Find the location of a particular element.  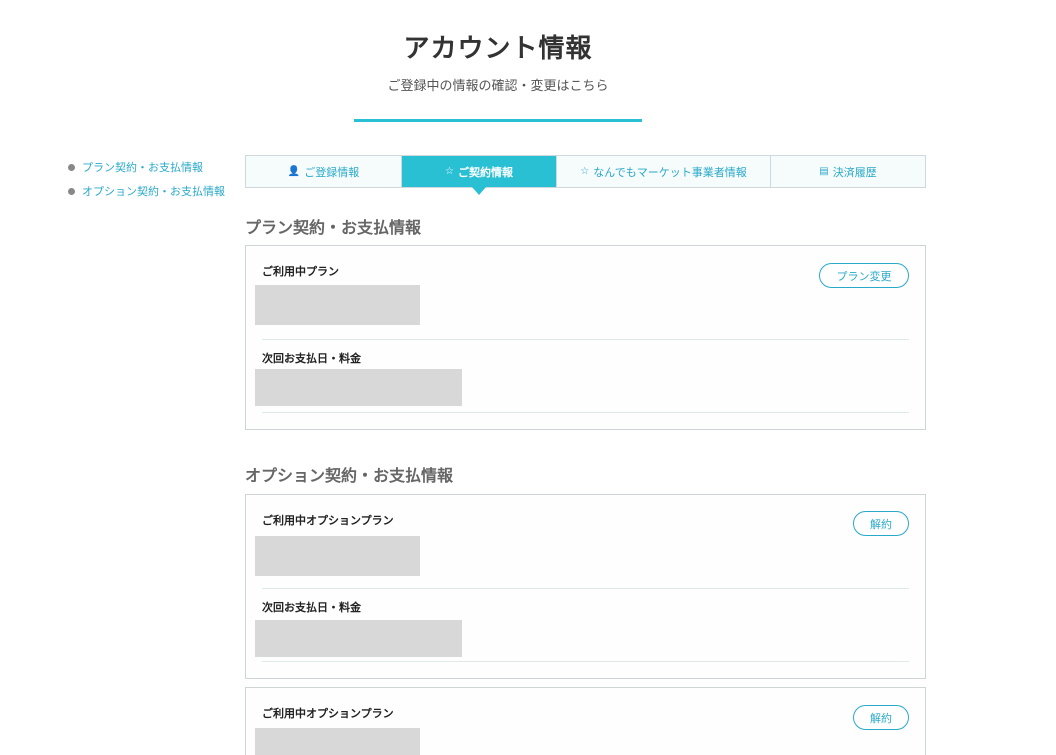

current-plan-value is located at coordinates (337, 305).